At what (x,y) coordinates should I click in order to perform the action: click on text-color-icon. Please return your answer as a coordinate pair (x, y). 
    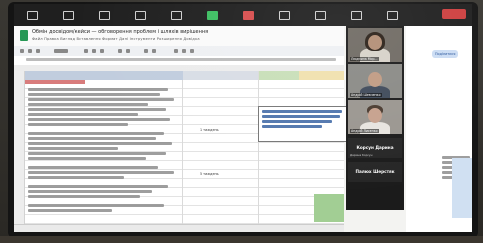
    Looking at the image, I should click on (102, 51).